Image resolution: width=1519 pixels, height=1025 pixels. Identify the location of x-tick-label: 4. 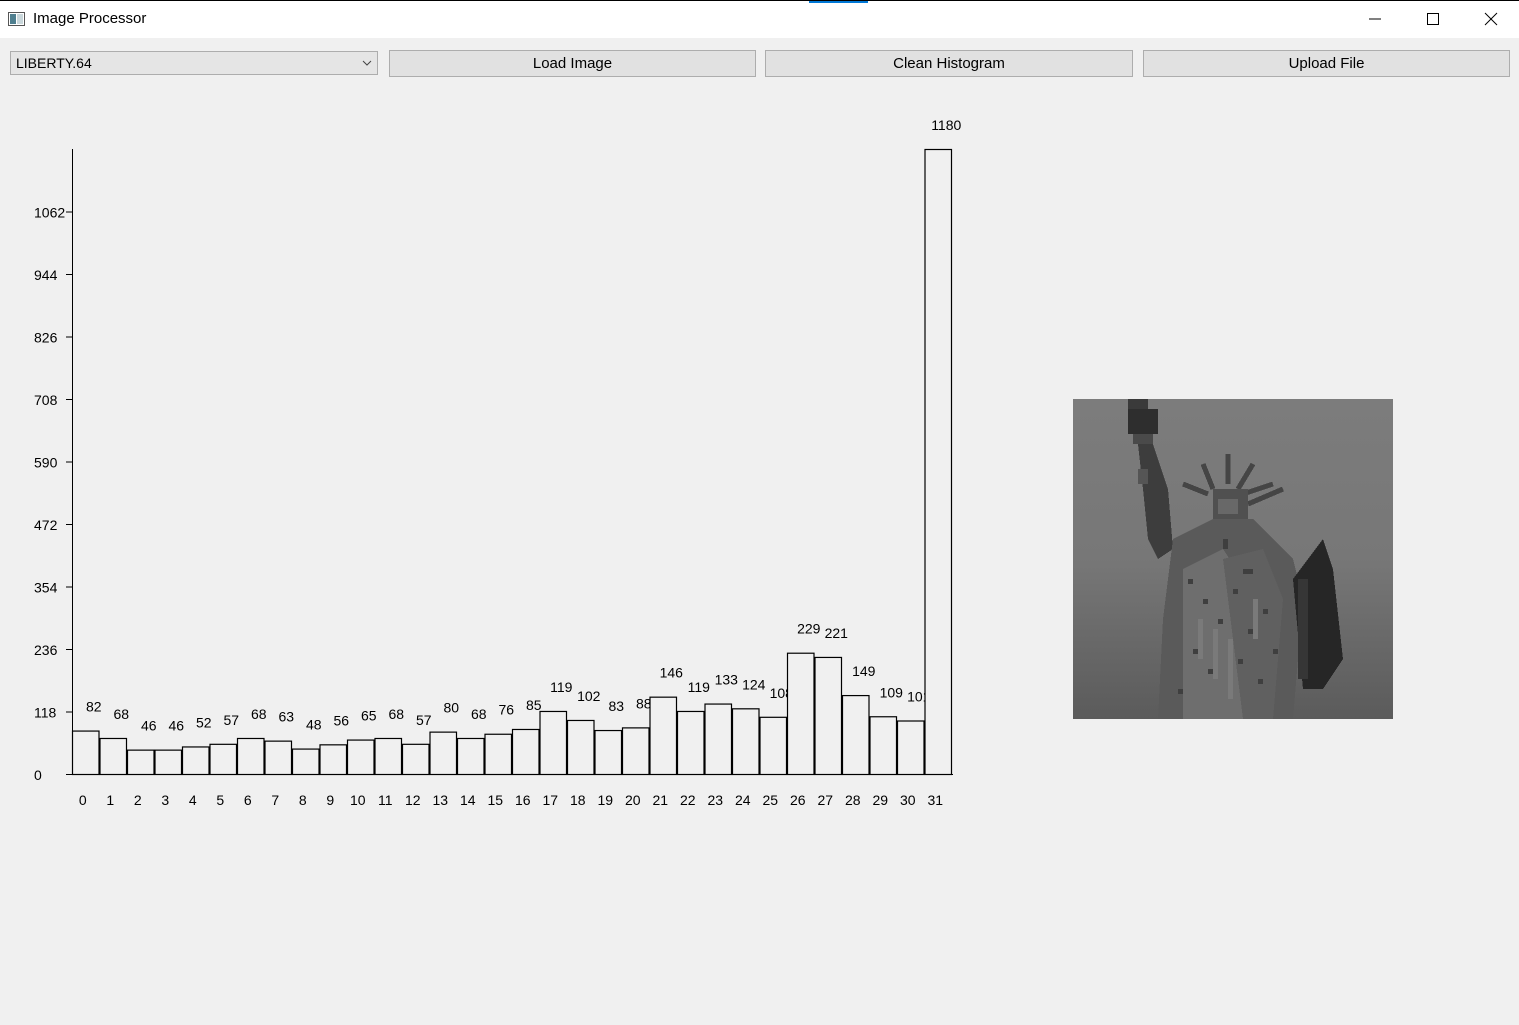
(193, 800).